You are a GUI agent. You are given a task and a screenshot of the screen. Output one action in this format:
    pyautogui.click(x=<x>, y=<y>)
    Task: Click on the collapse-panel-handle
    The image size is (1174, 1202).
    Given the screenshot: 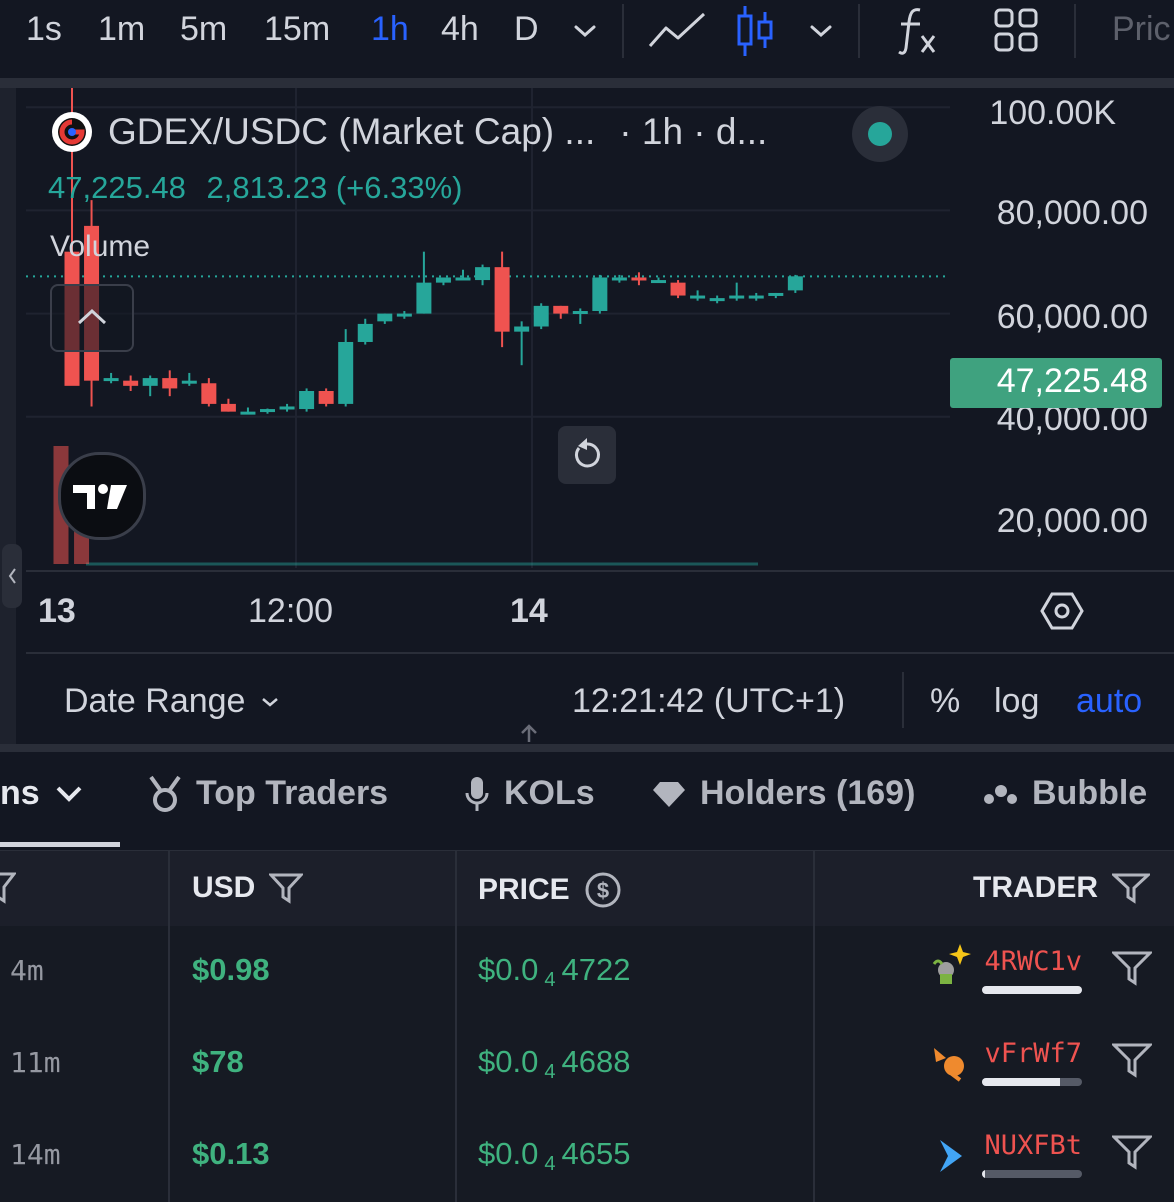 What is the action you would take?
    pyautogui.click(x=12, y=576)
    